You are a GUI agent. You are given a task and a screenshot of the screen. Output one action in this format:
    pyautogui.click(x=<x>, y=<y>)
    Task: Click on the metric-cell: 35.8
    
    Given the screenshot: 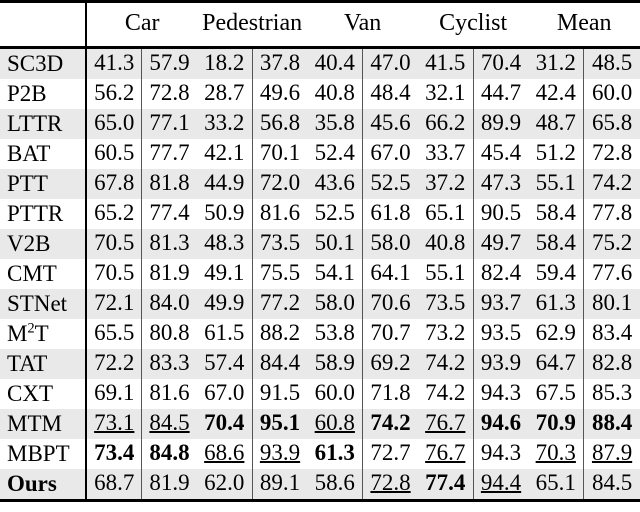 What is the action you would take?
    pyautogui.click(x=335, y=124)
    